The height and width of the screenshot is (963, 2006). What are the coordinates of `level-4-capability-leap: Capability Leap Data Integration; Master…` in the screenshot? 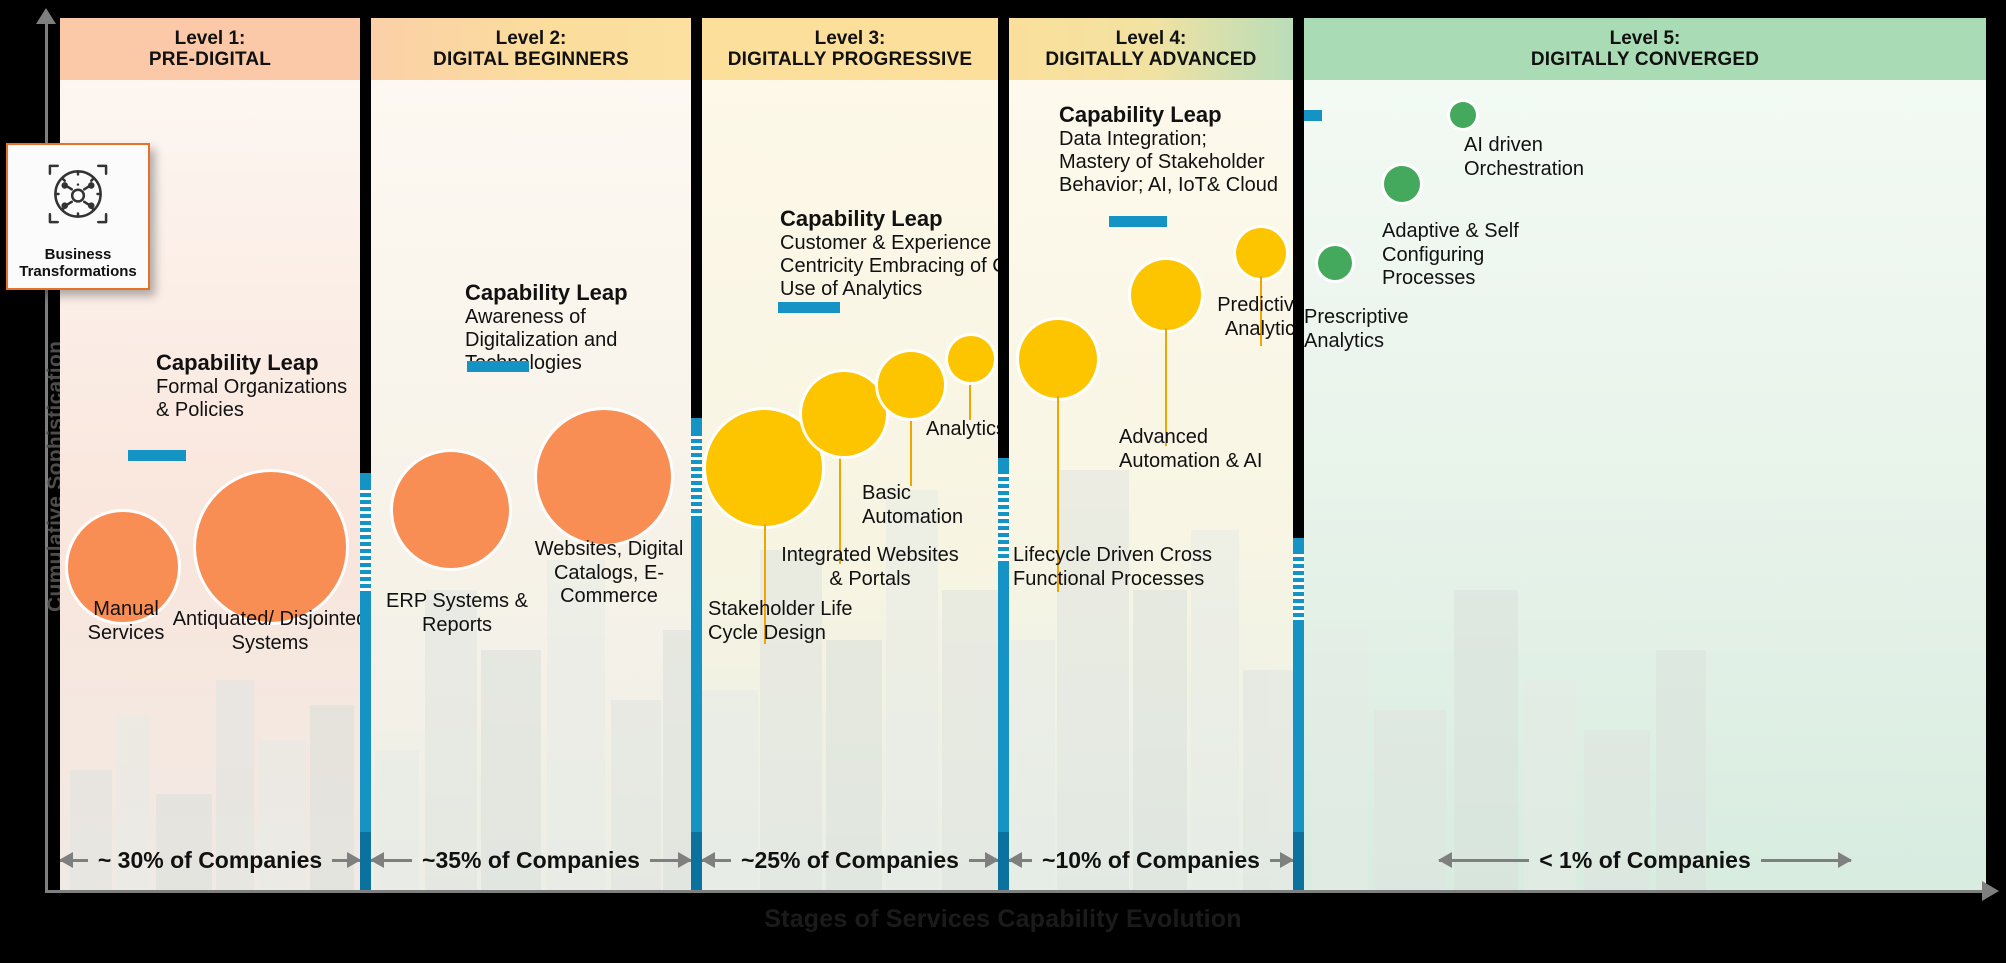 It's located at (1170, 149).